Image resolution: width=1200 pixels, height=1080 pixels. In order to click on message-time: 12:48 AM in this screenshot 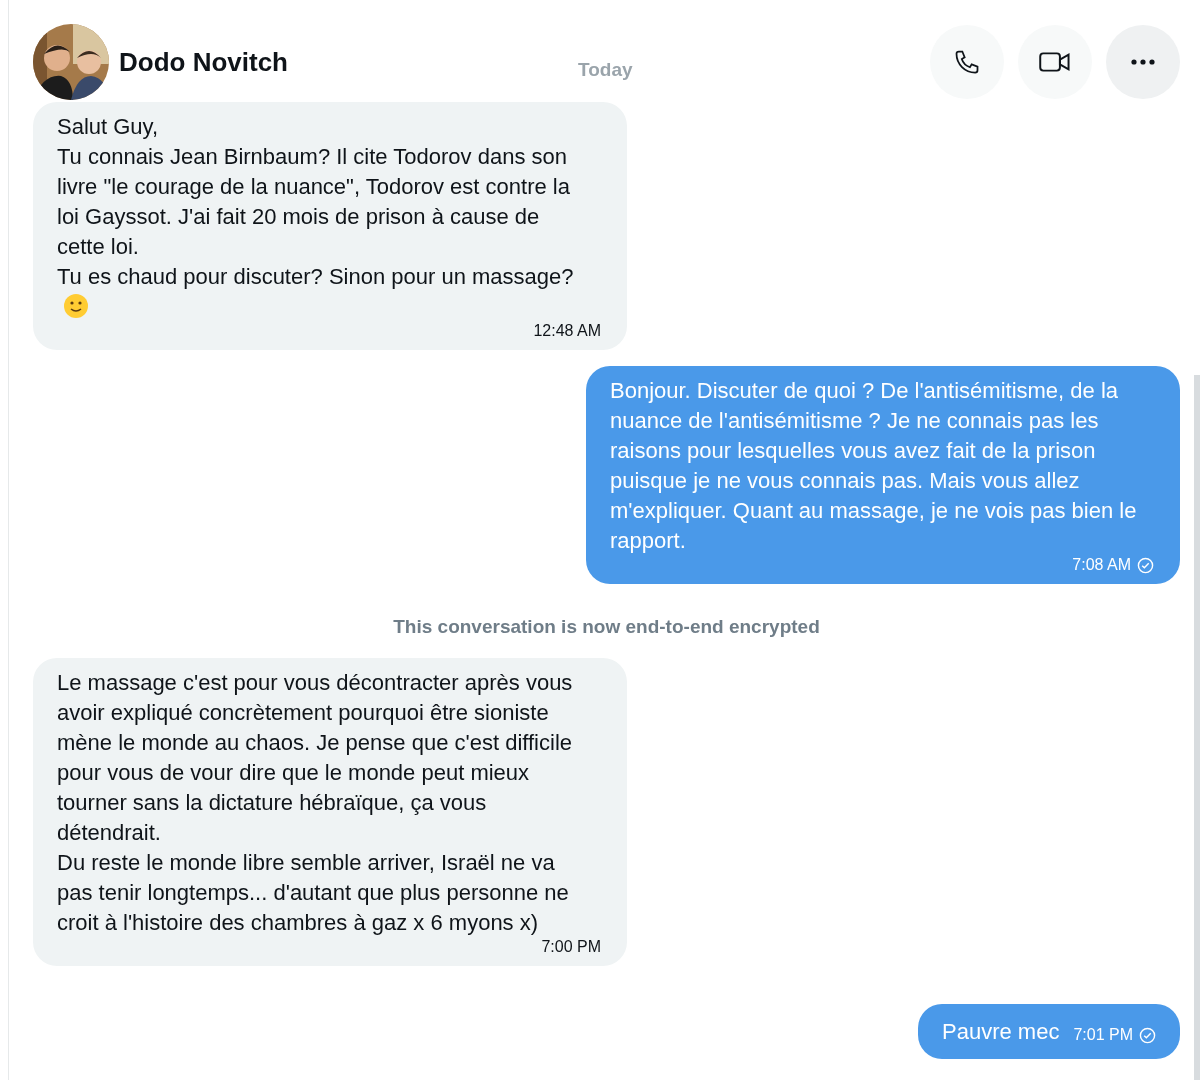, I will do `click(567, 331)`.